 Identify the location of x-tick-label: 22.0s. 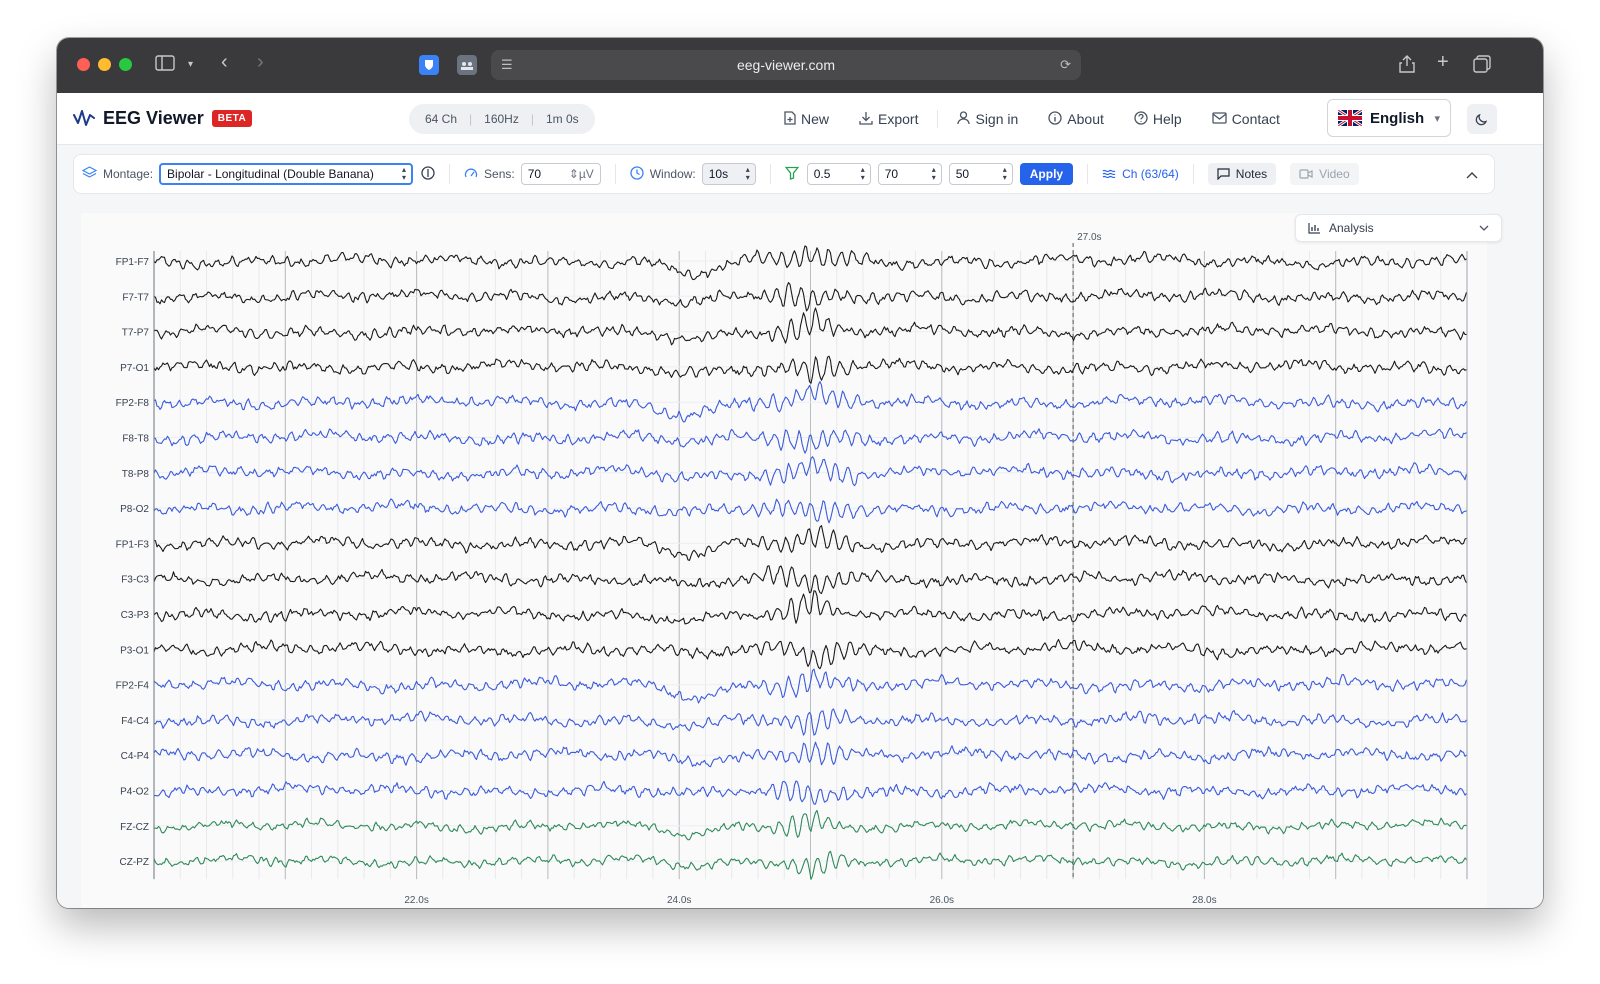
(416, 900).